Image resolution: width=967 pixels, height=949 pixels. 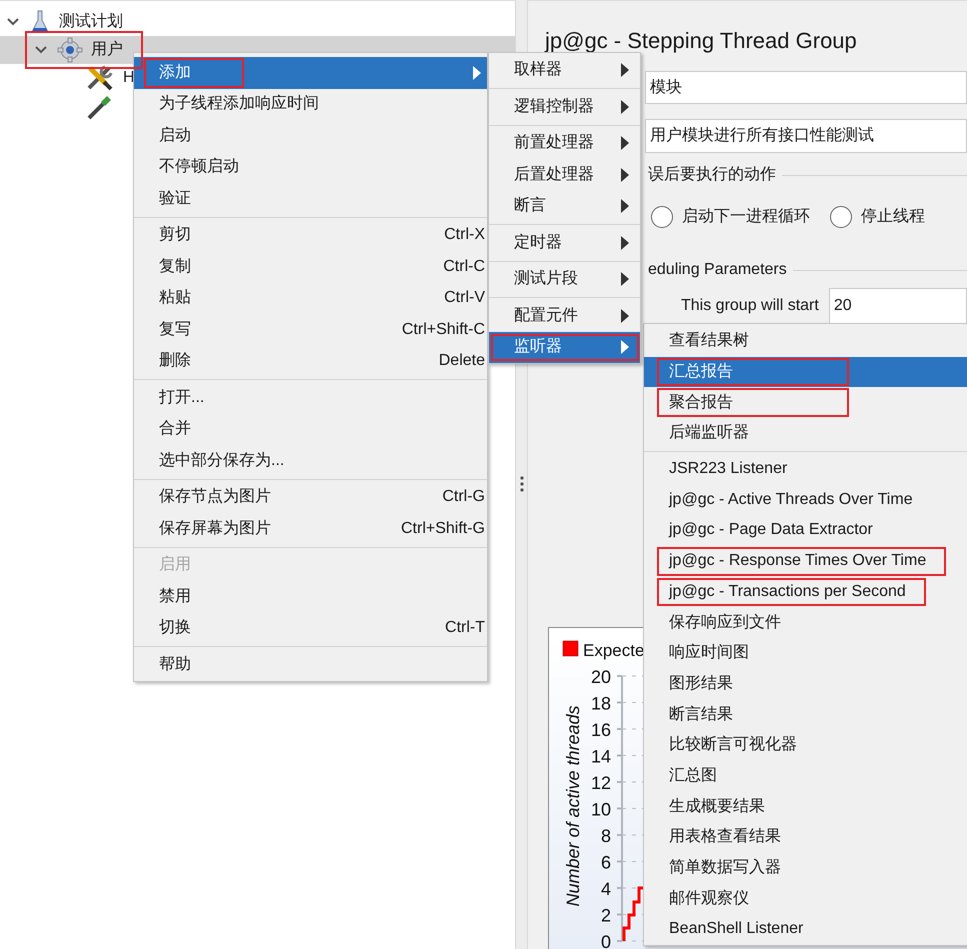 What do you see at coordinates (605, 836) in the screenshot?
I see `tick-label: 8` at bounding box center [605, 836].